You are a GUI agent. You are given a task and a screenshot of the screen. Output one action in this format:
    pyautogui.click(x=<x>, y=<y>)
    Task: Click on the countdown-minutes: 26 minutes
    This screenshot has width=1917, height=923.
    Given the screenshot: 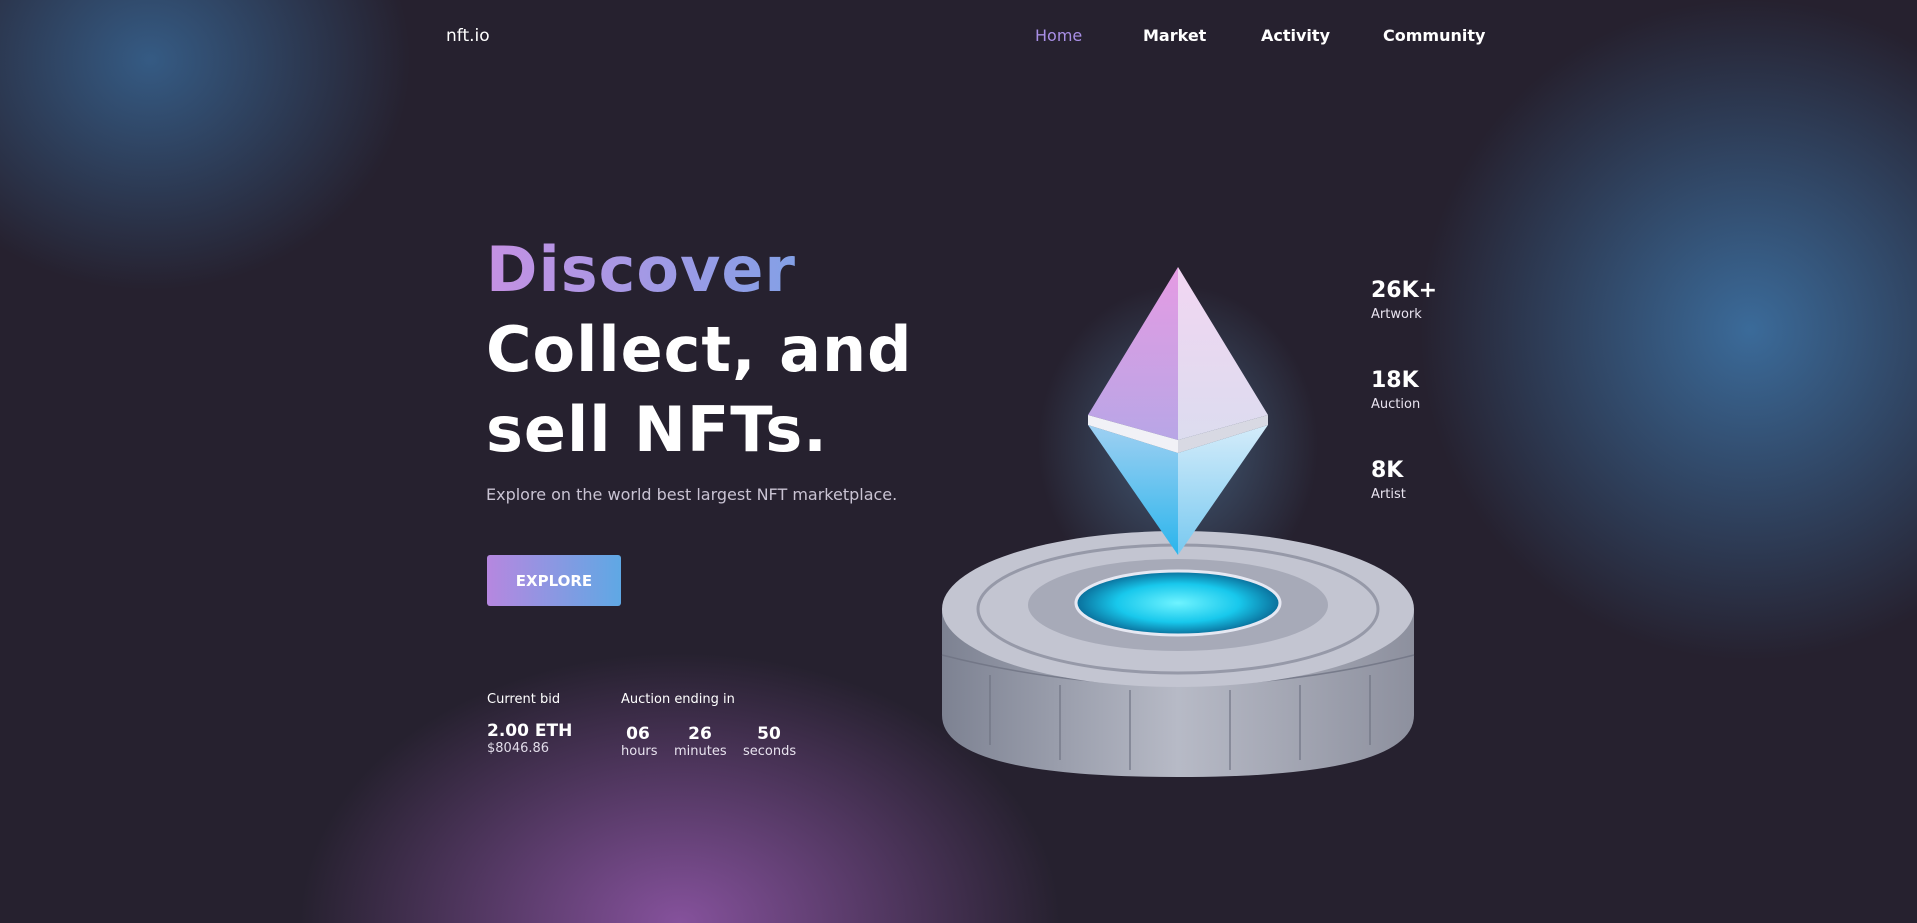 What is the action you would take?
    pyautogui.click(x=700, y=741)
    